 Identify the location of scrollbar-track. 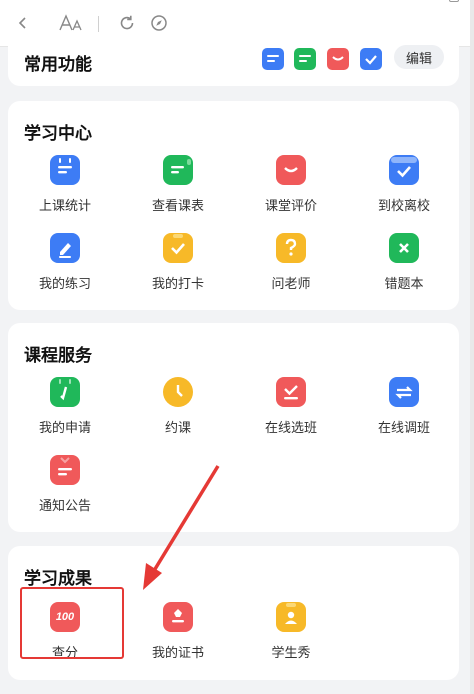
(472, 347).